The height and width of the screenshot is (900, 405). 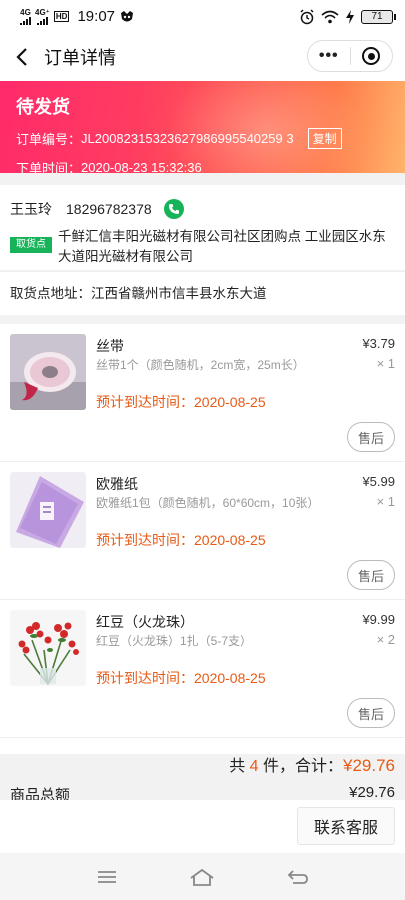 I want to click on nav-bar: 订单详情 •••, so click(x=202, y=57).